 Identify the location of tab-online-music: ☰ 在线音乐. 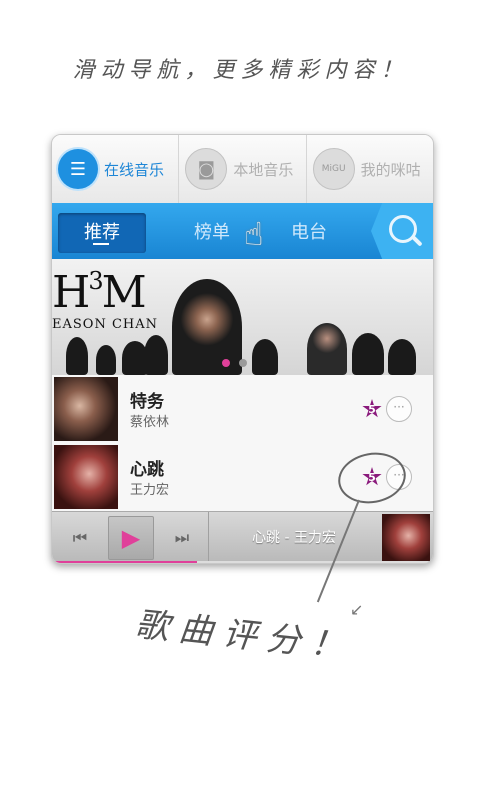
(116, 169).